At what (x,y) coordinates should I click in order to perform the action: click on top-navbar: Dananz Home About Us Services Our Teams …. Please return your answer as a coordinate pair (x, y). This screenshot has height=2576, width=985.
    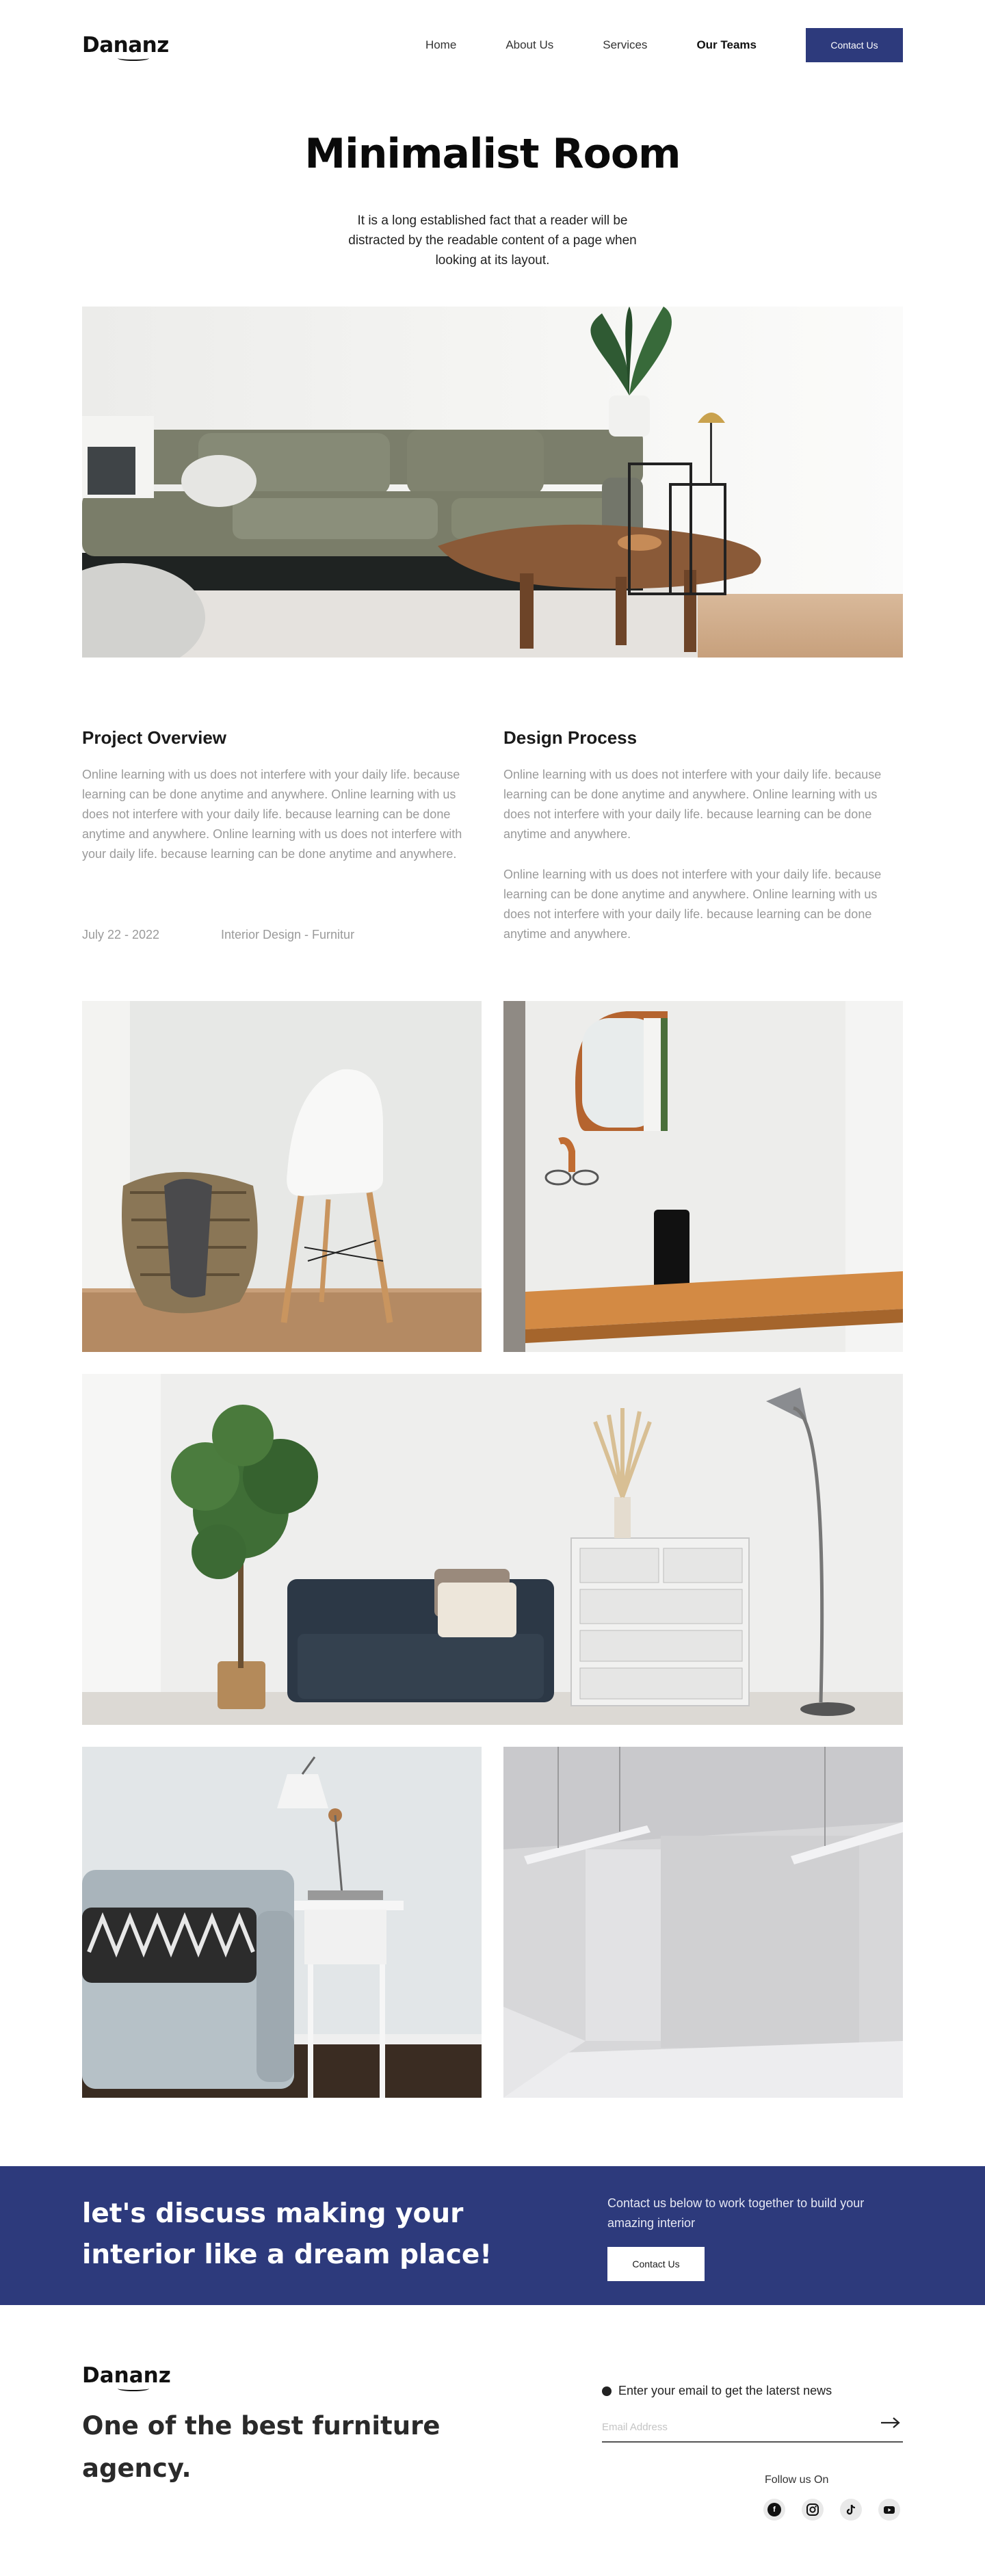
    Looking at the image, I should click on (492, 45).